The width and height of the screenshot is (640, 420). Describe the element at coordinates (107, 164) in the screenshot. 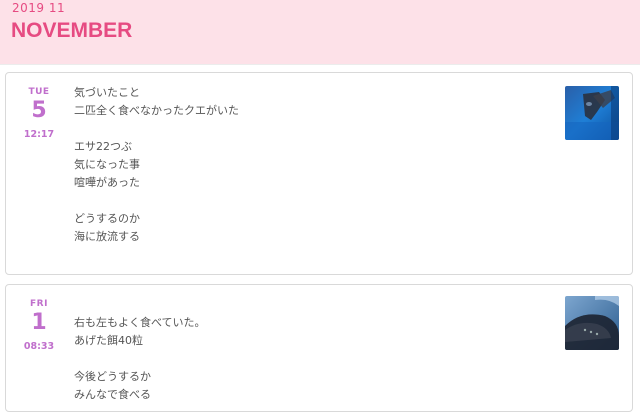

I see `entry-line: 気になった事` at that location.